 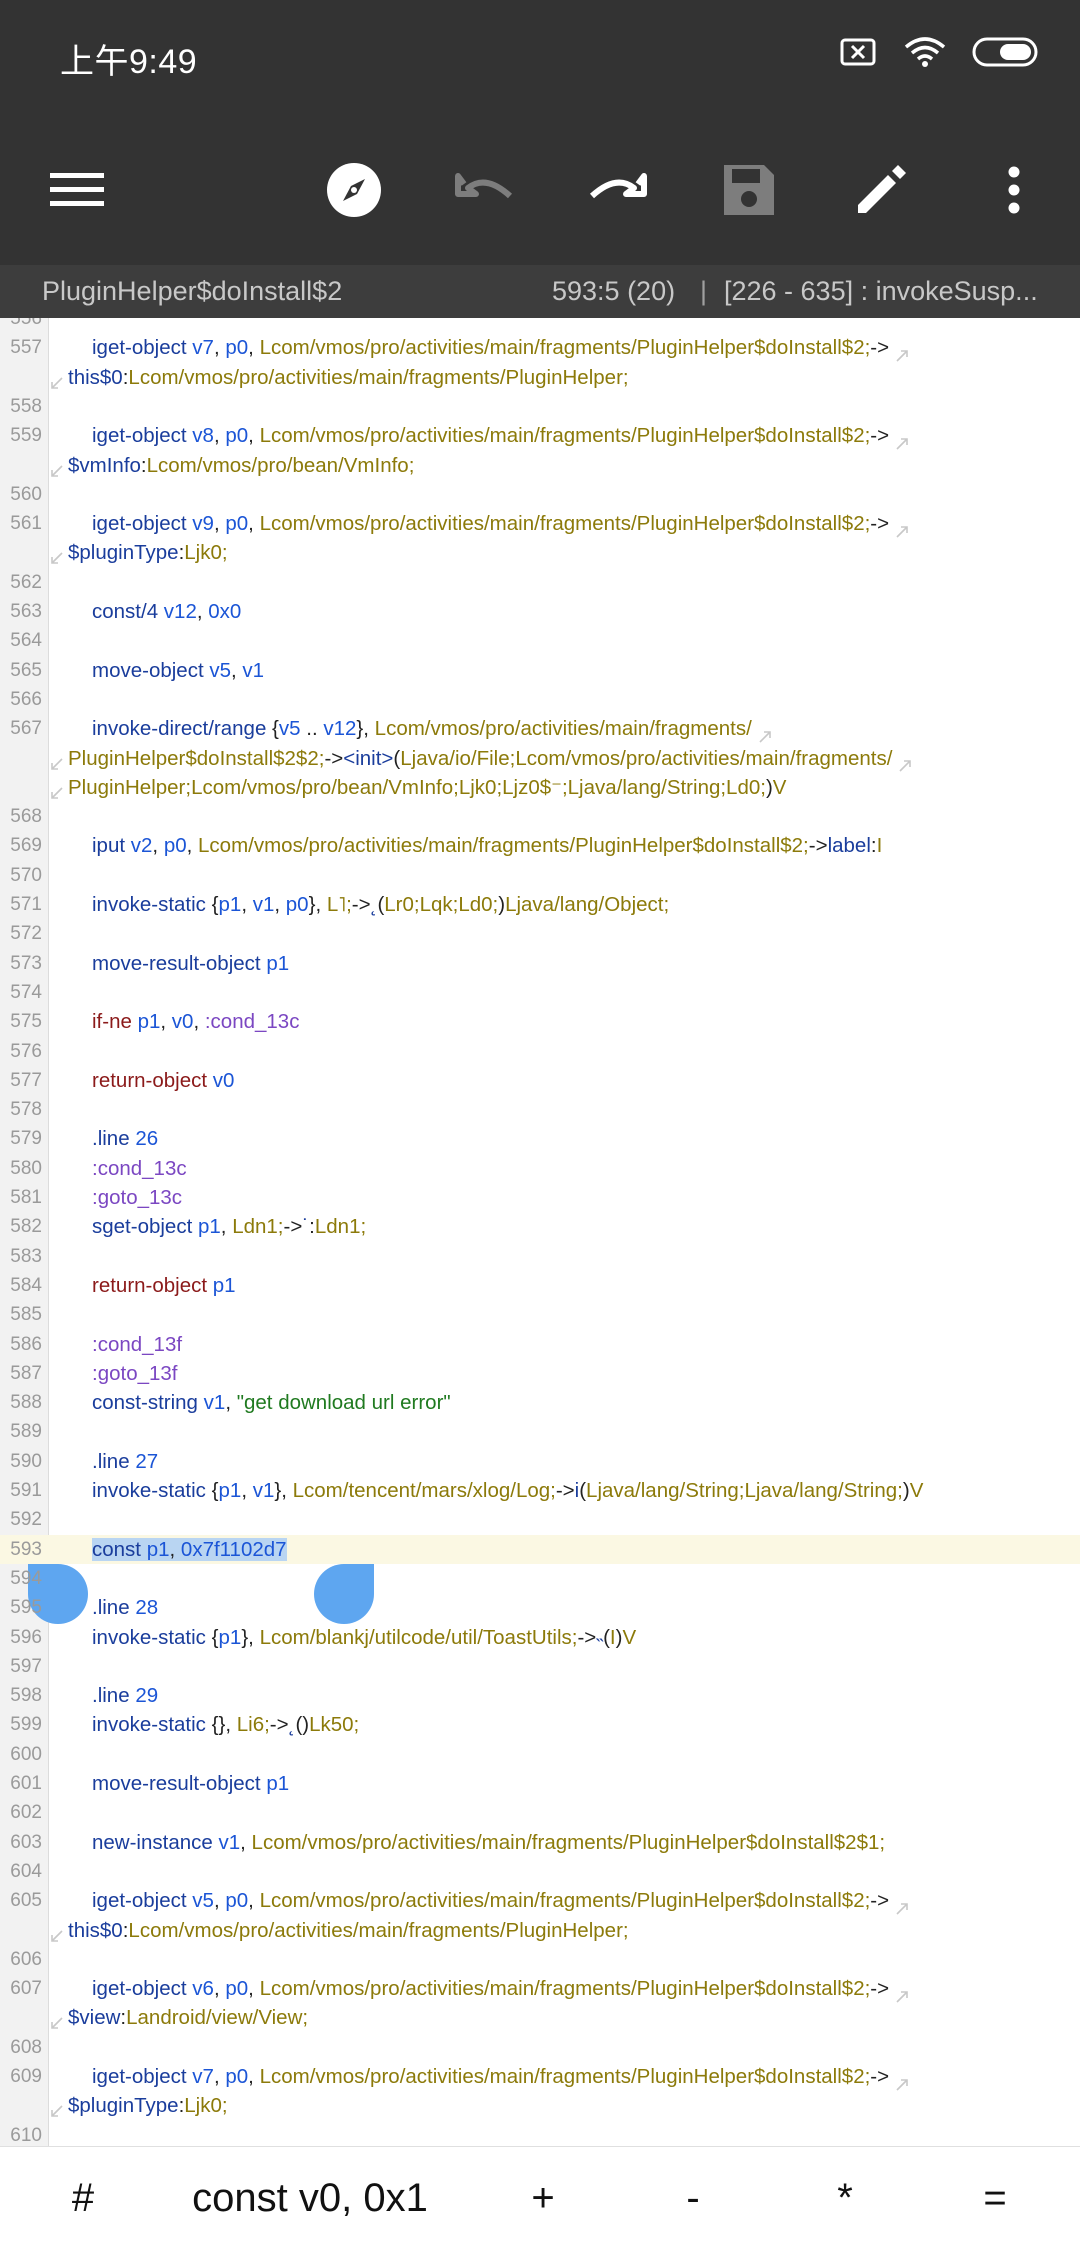 What do you see at coordinates (203, 1989) in the screenshot?
I see `code-token: v6` at bounding box center [203, 1989].